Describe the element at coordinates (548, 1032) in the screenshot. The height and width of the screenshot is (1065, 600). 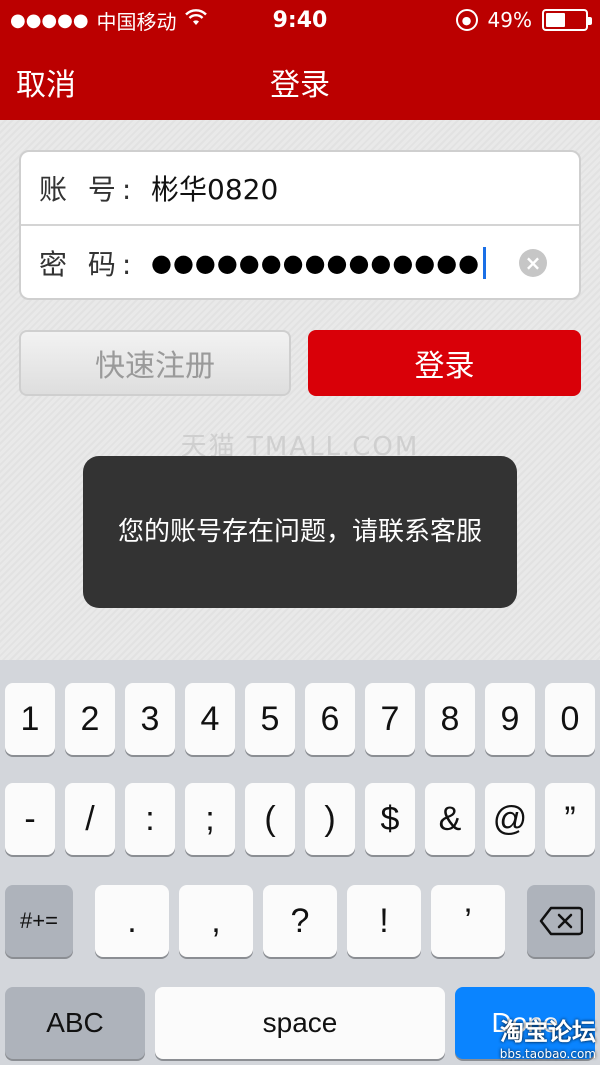
I see `forum-watermark-title: 淘宝论坛` at that location.